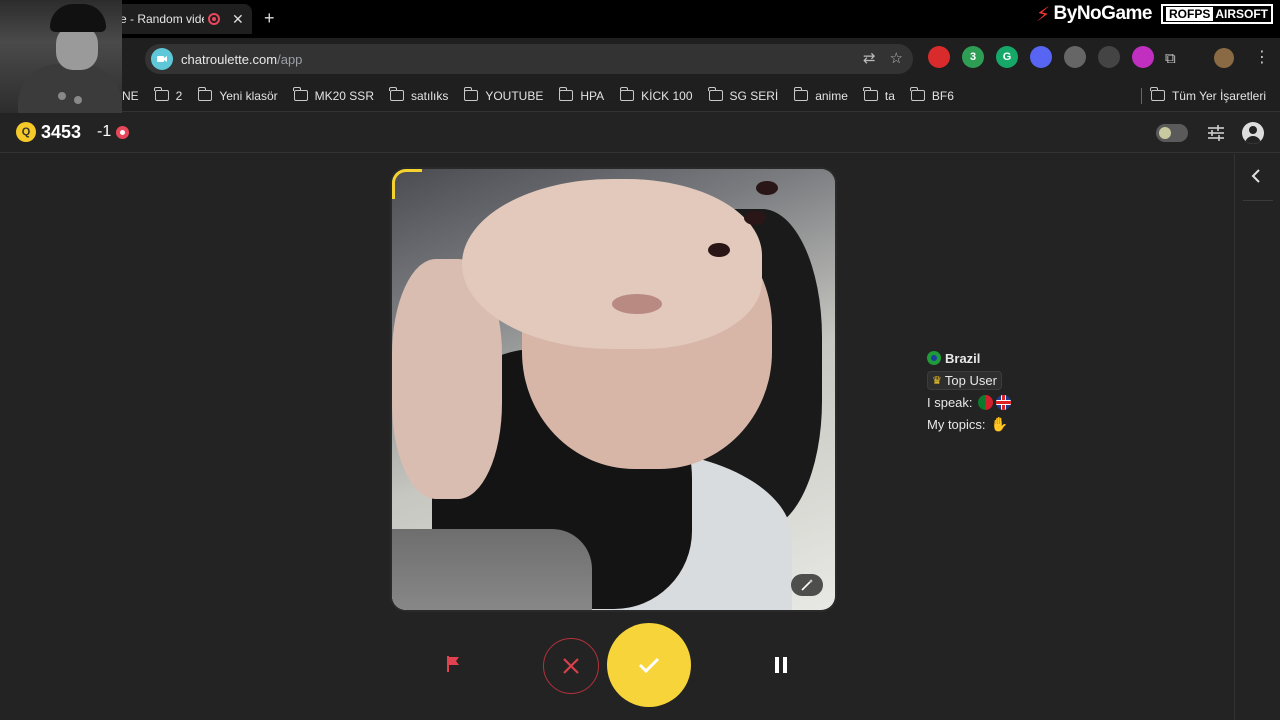 Image resolution: width=1280 pixels, height=720 pixels. I want to click on address-bar: chatroulette.com/app ⇄ ☆, so click(529, 59).